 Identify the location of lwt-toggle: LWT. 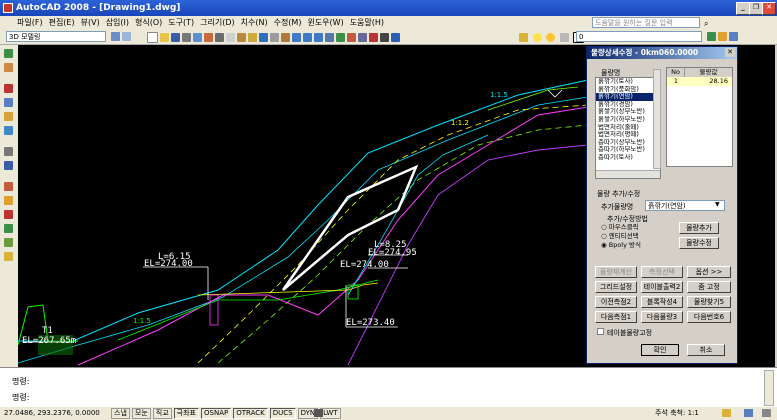
(330, 413).